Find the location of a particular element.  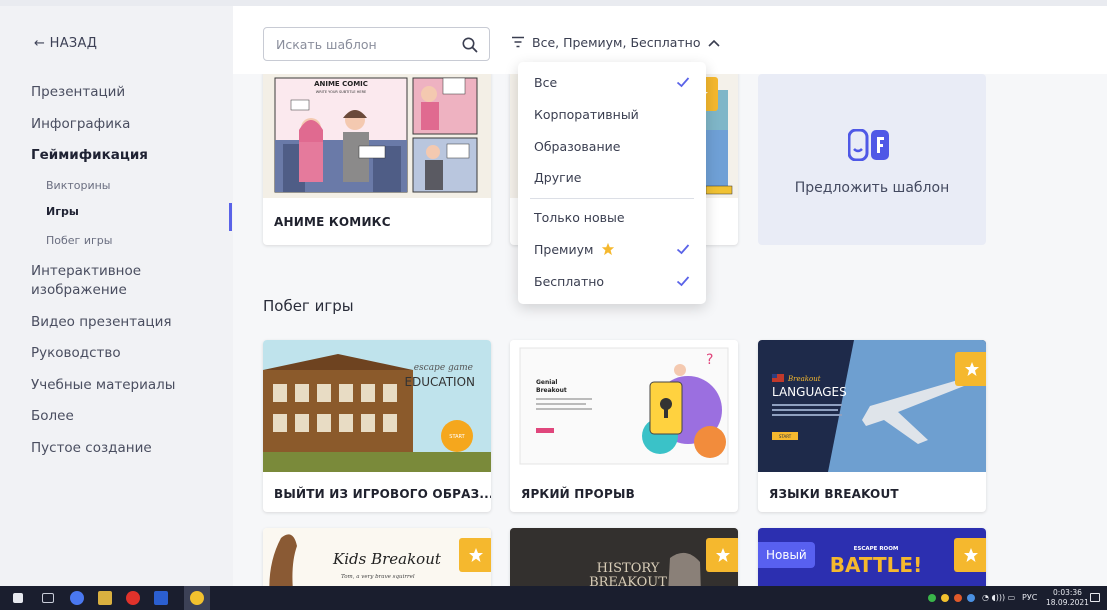

template-card-title: ЯЗЫКИ BREAKOUT is located at coordinates (834, 494).